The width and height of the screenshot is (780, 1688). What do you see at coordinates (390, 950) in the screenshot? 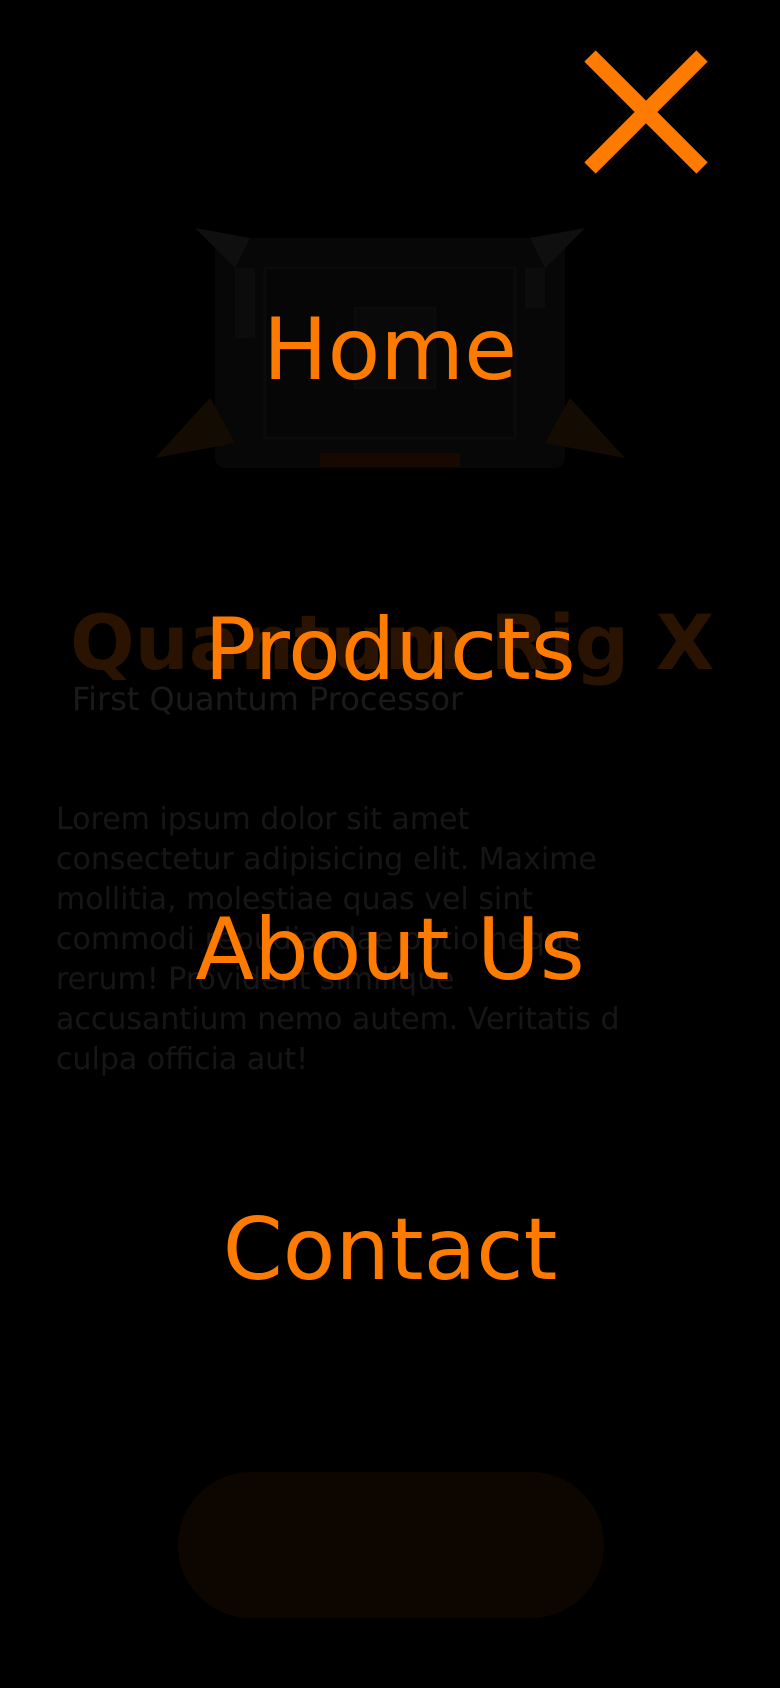
I see `nav-item-about-us: About Us` at bounding box center [390, 950].